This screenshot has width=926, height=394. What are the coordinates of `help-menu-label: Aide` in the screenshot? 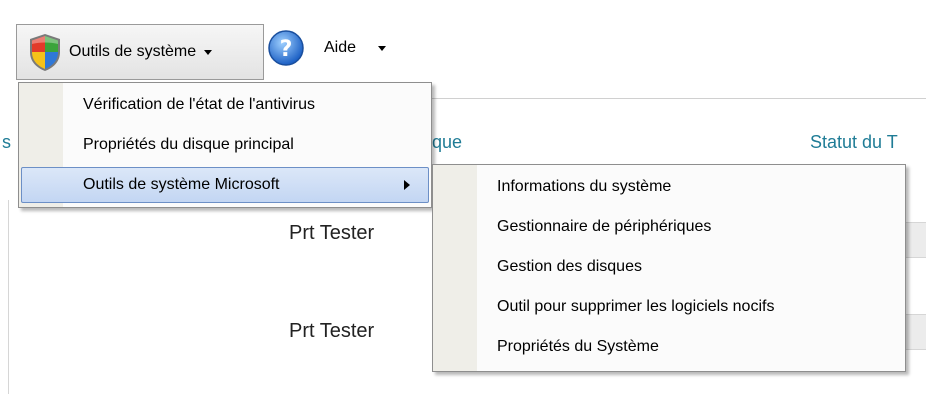 It's located at (340, 47).